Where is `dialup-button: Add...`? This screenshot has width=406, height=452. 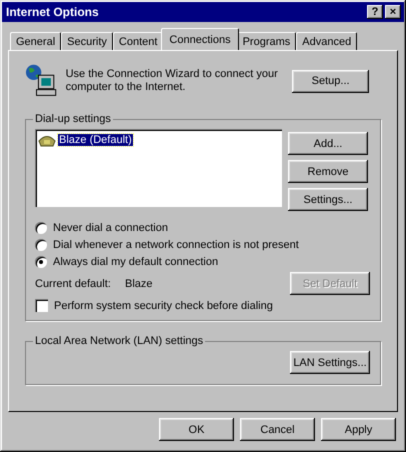
dialup-button: Add... is located at coordinates (328, 143).